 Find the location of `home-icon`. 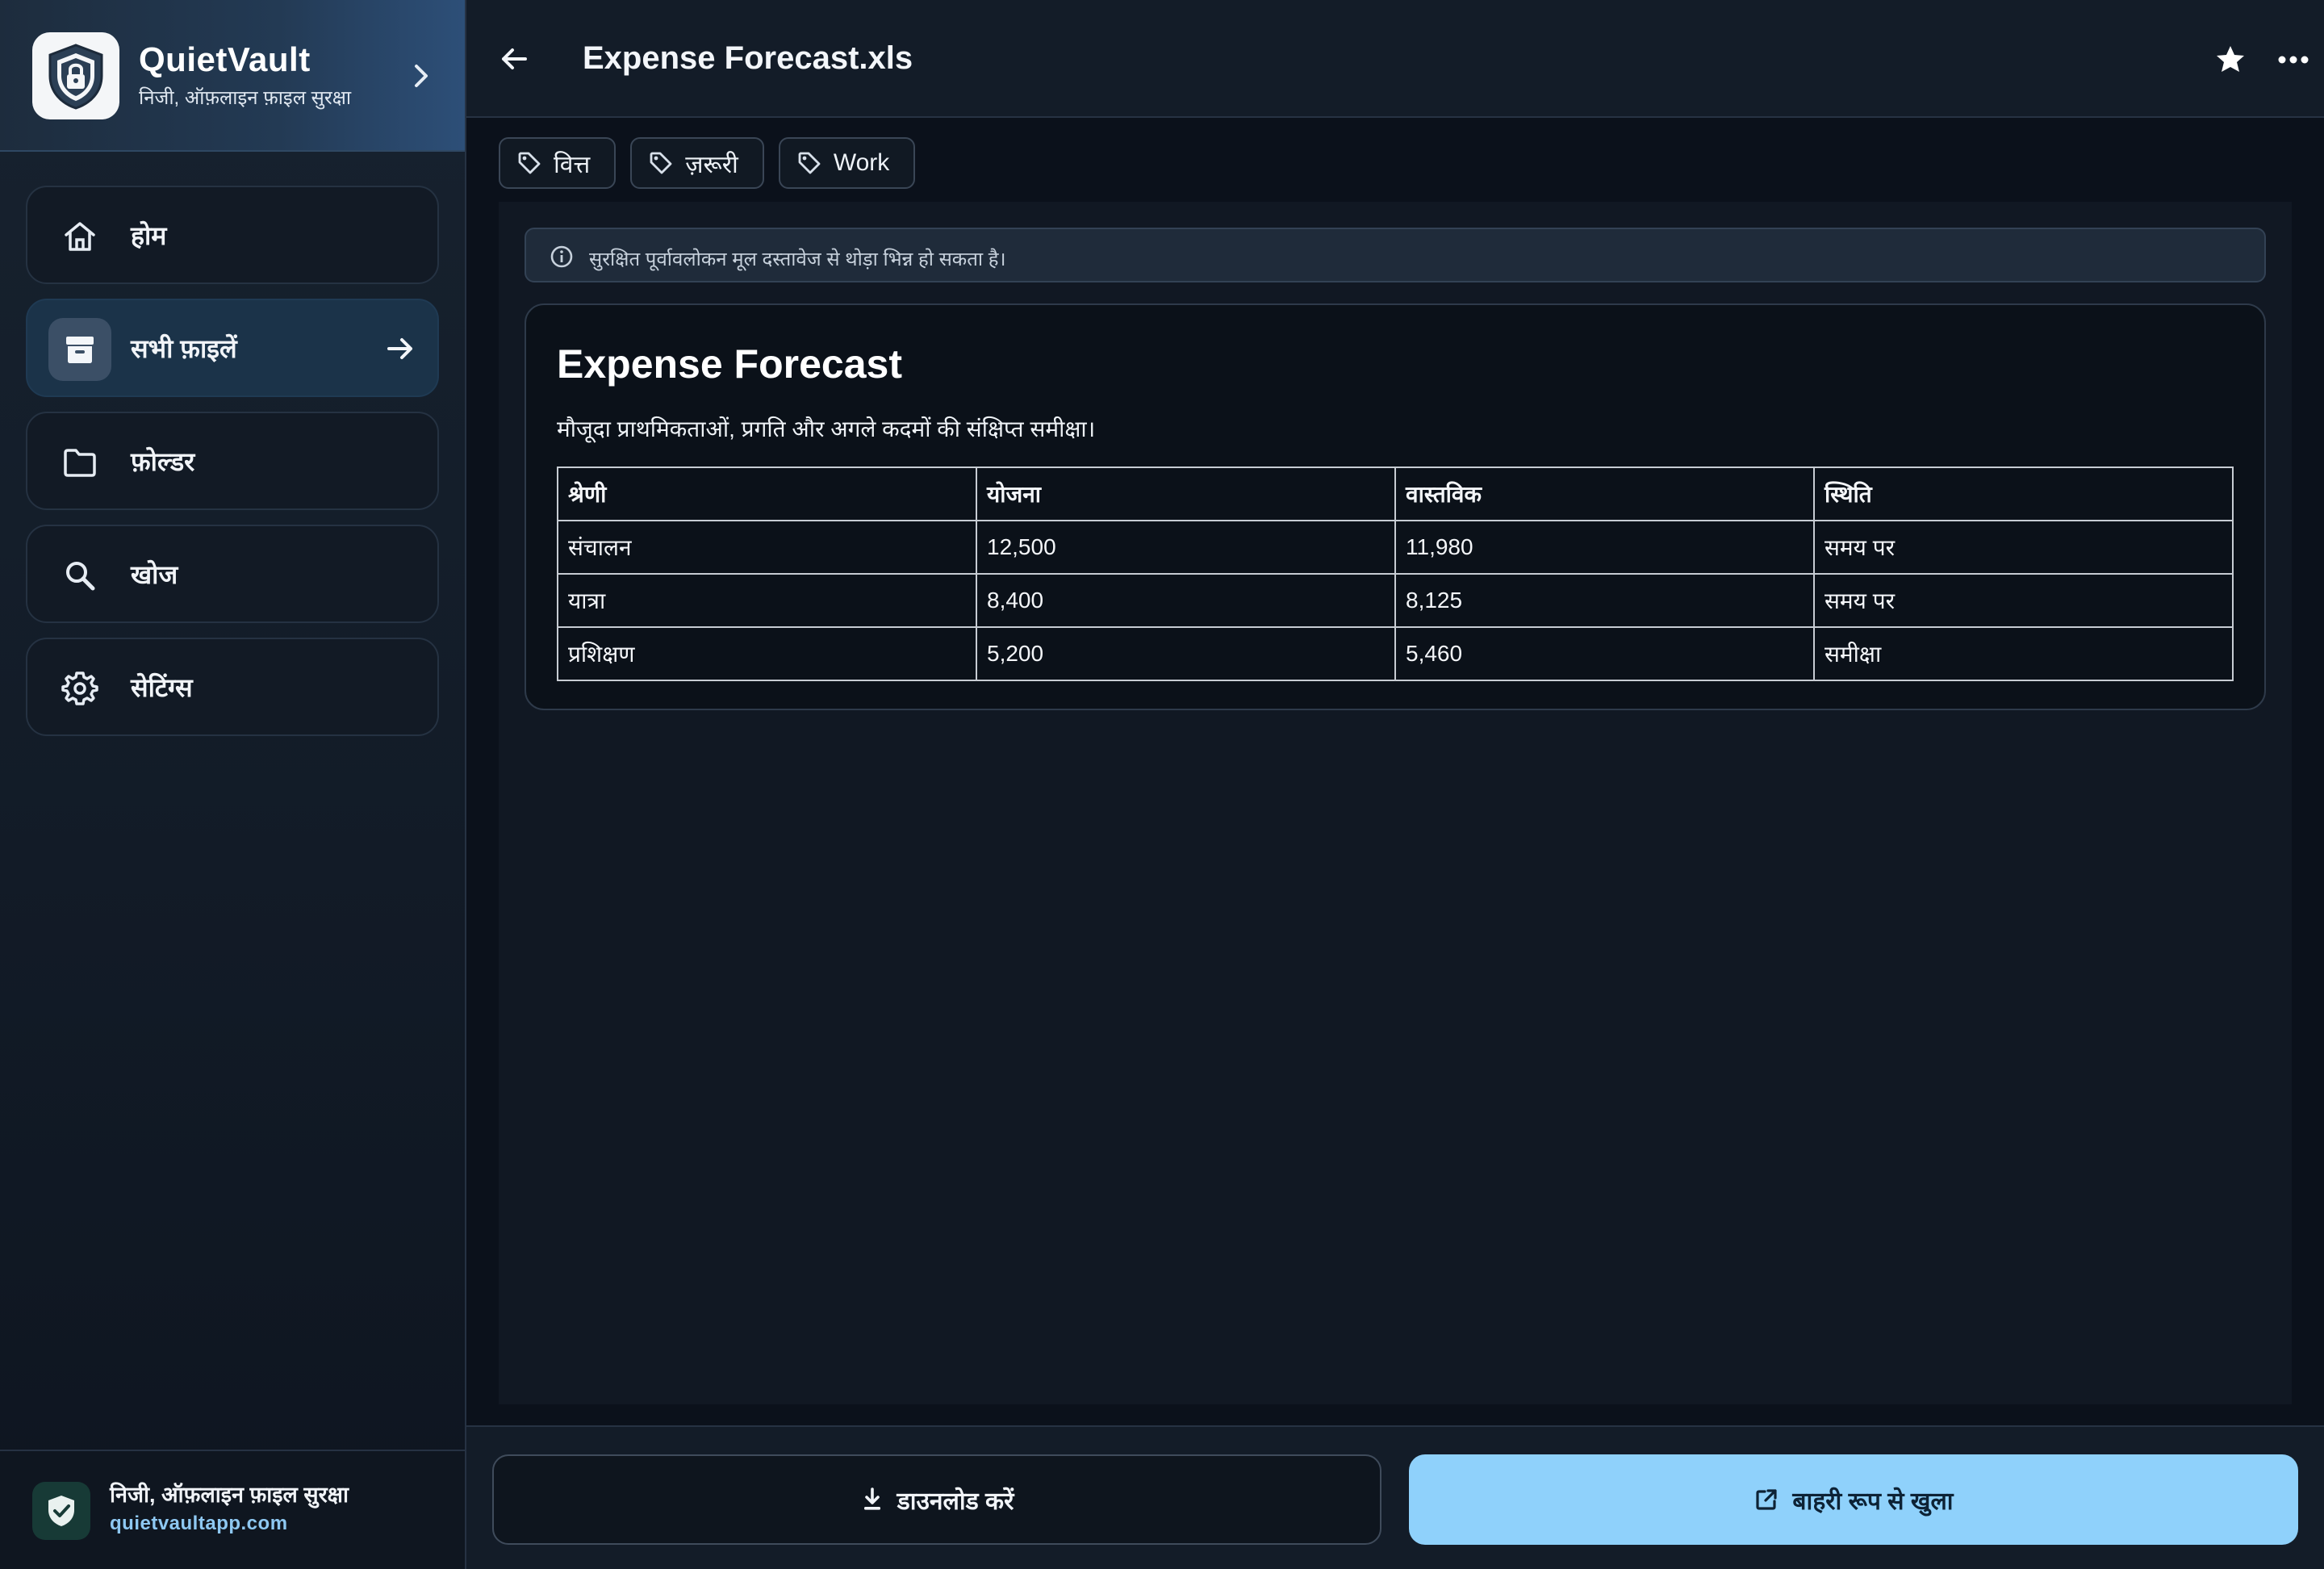

home-icon is located at coordinates (80, 236).